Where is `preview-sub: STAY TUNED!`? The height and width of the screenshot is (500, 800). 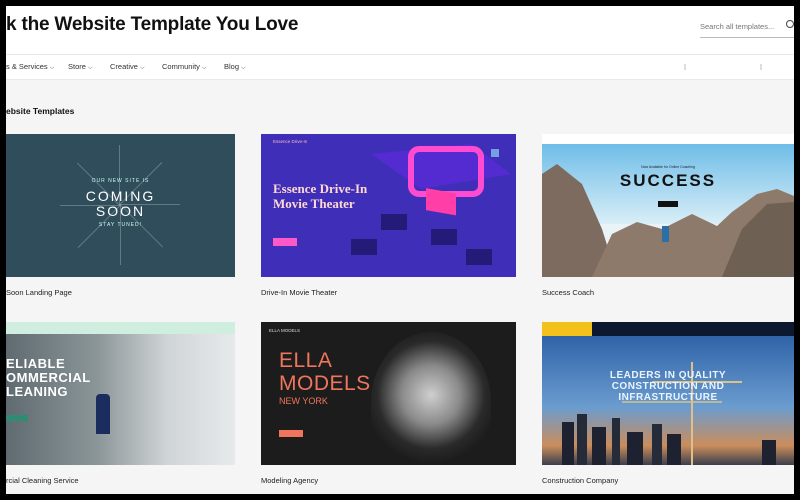
preview-sub: STAY TUNED! is located at coordinates (120, 225).